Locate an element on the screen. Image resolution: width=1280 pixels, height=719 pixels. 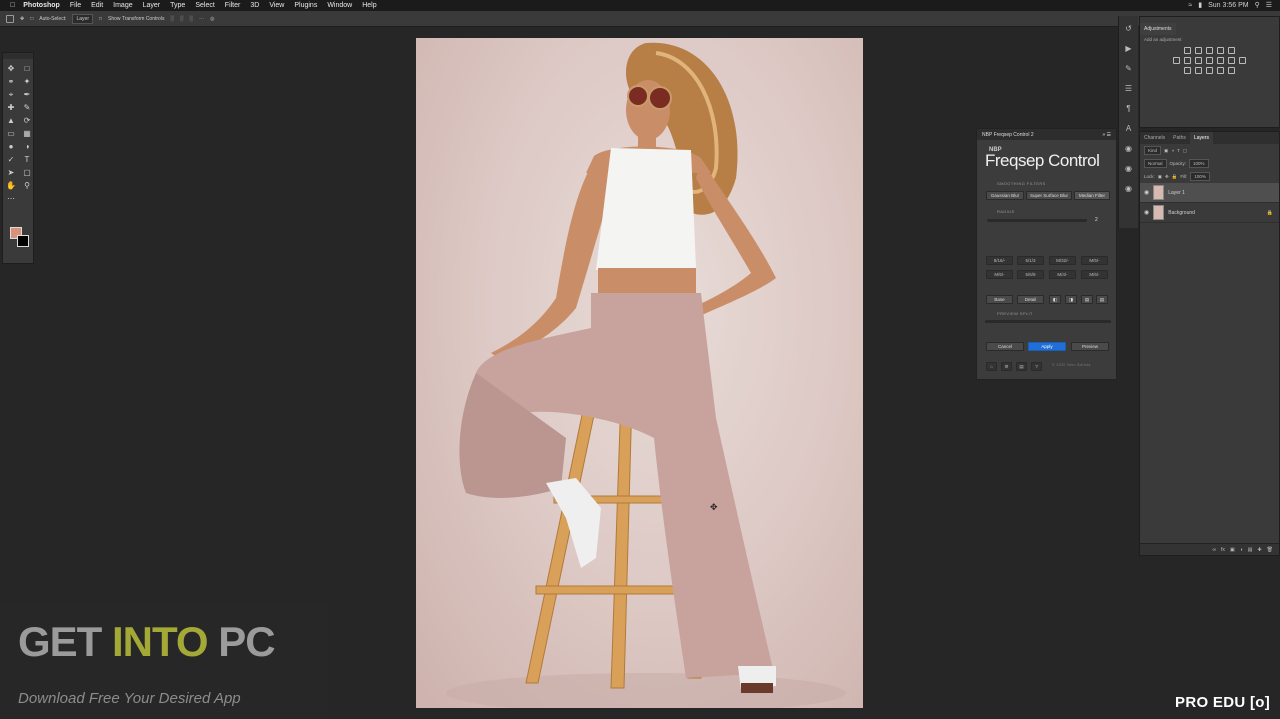
gaussian-blur-button: Gaussian Blur is located at coordinates (1005, 195).